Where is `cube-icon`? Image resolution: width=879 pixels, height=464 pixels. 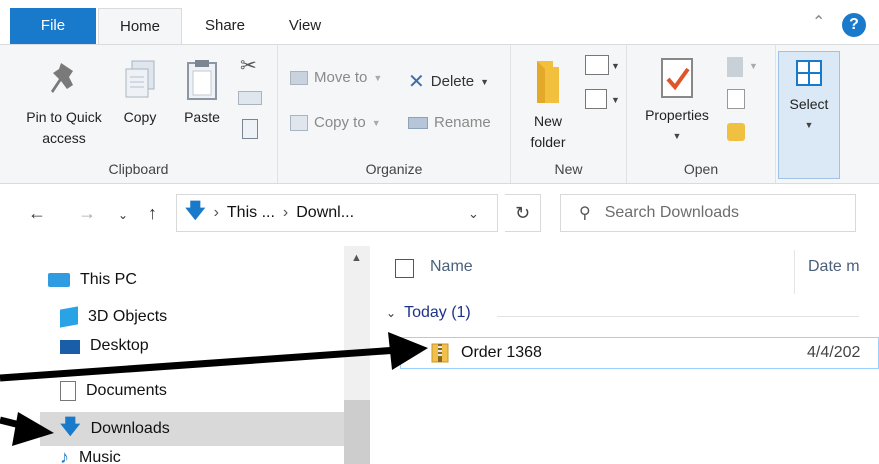 cube-icon is located at coordinates (69, 317).